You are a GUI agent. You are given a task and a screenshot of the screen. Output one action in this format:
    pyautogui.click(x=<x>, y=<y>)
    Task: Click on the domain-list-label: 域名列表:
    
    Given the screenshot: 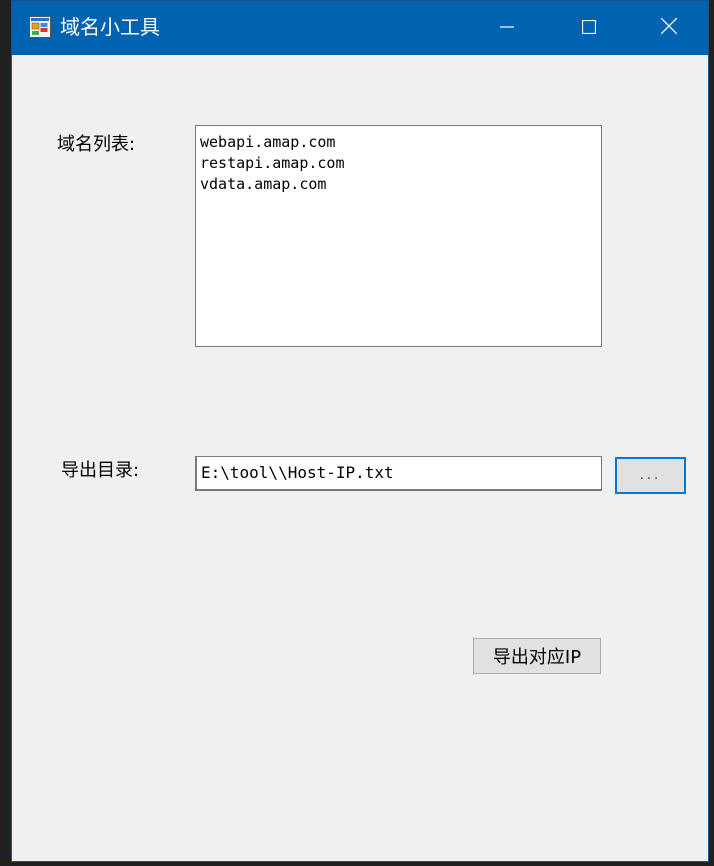 What is the action you would take?
    pyautogui.click(x=96, y=144)
    